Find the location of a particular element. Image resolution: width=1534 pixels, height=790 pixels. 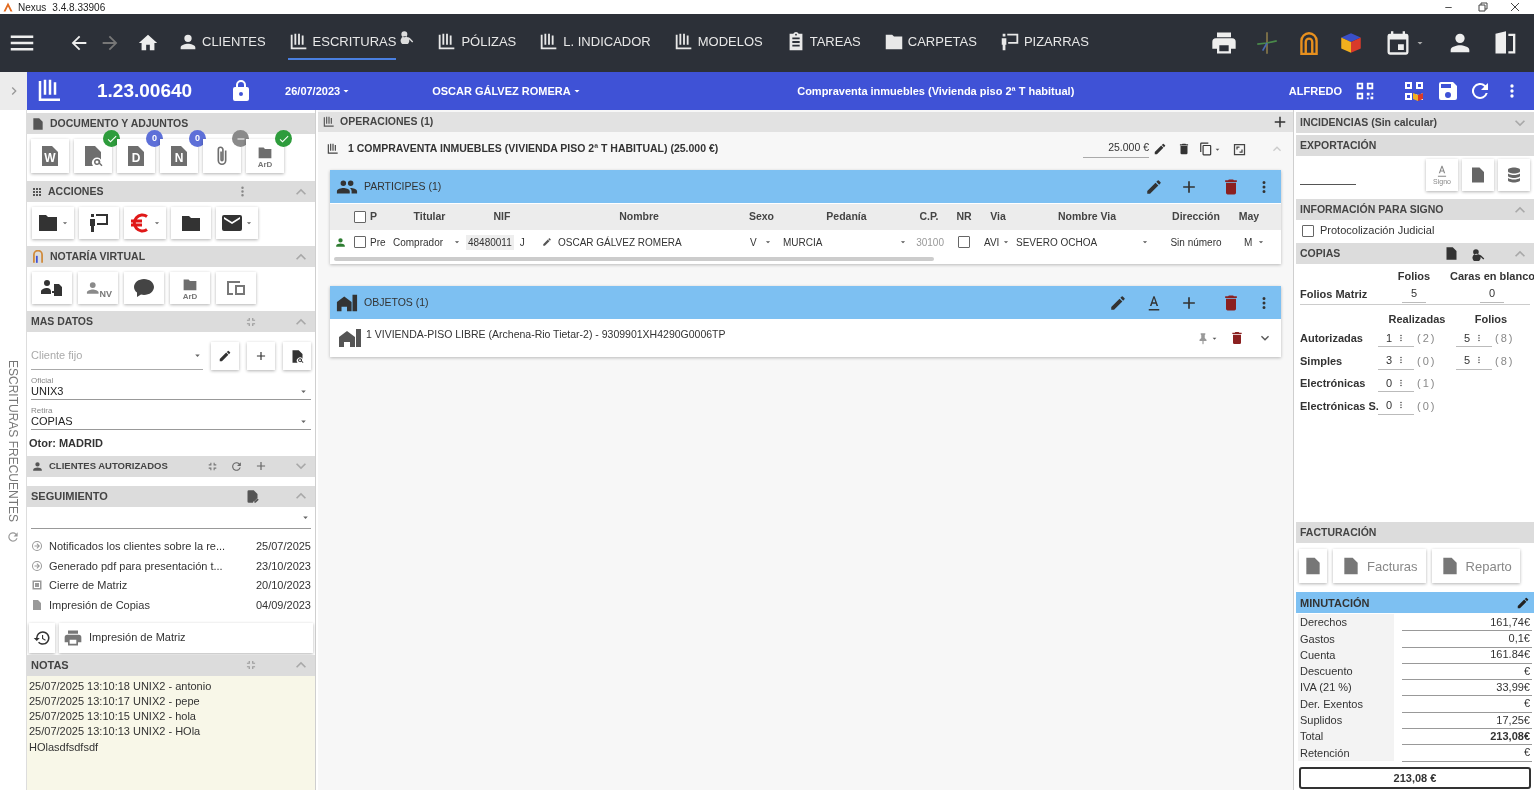

column-header: C.P. is located at coordinates (929, 217).